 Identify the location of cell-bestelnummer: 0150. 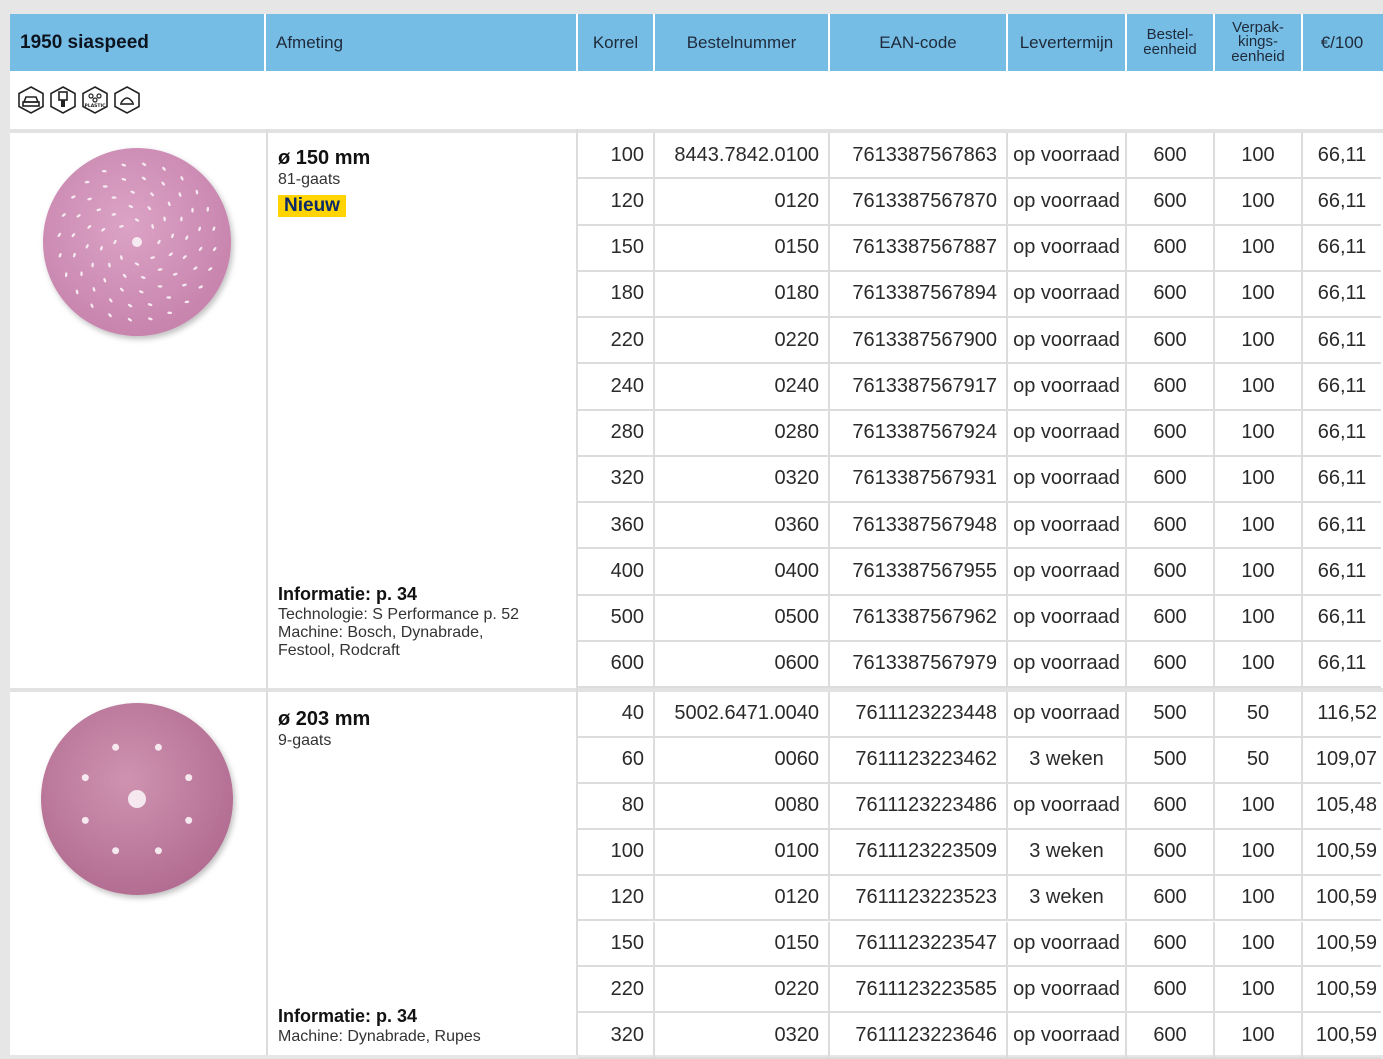
(742, 248).